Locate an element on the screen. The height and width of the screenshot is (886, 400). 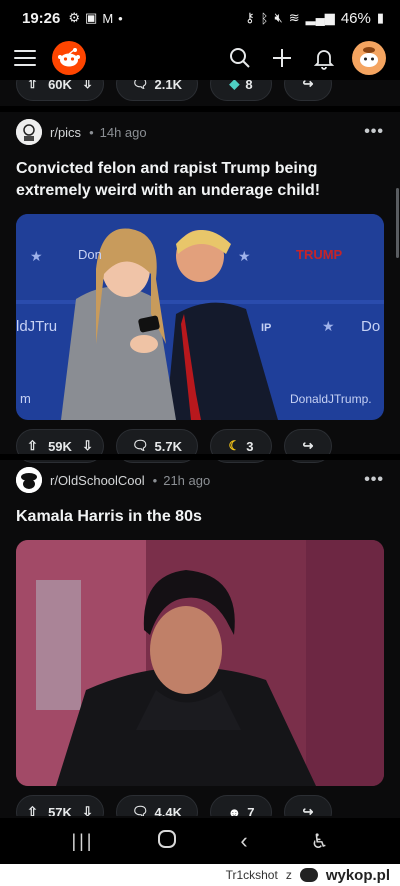
side-text-right: Do is located at coordinates (370, 326).